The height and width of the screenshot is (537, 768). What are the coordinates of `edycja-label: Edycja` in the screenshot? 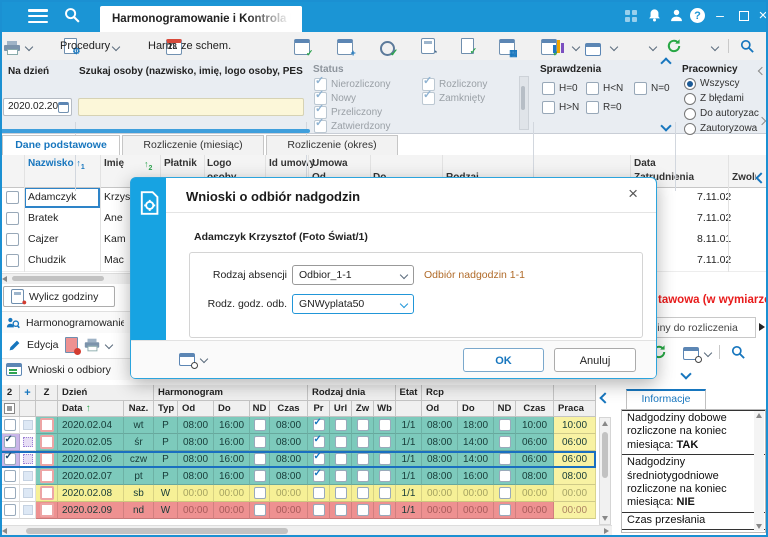 It's located at (43, 345).